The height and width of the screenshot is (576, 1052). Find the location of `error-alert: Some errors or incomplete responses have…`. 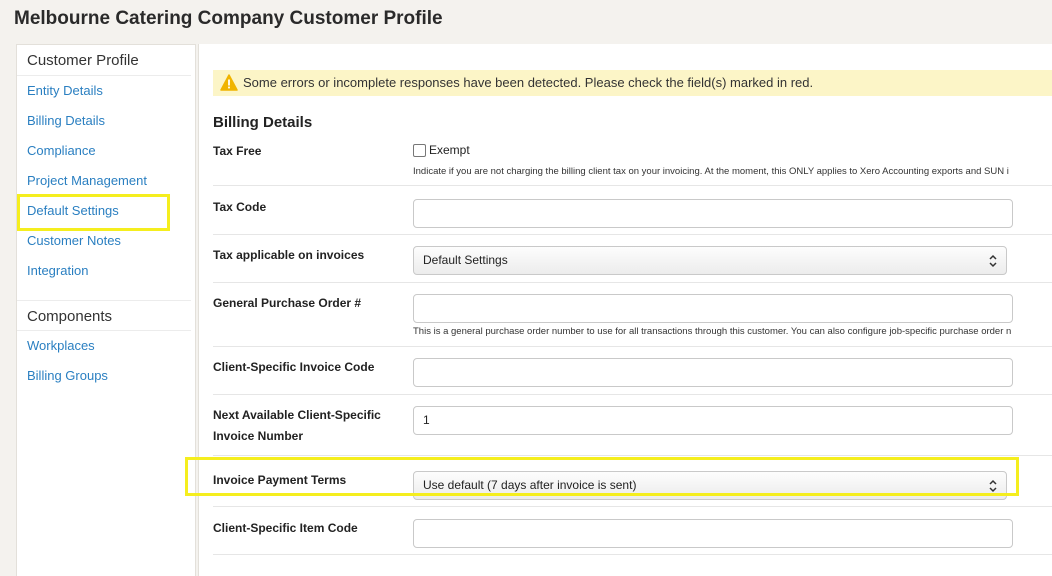

error-alert: Some errors or incomplete responses have… is located at coordinates (632, 83).